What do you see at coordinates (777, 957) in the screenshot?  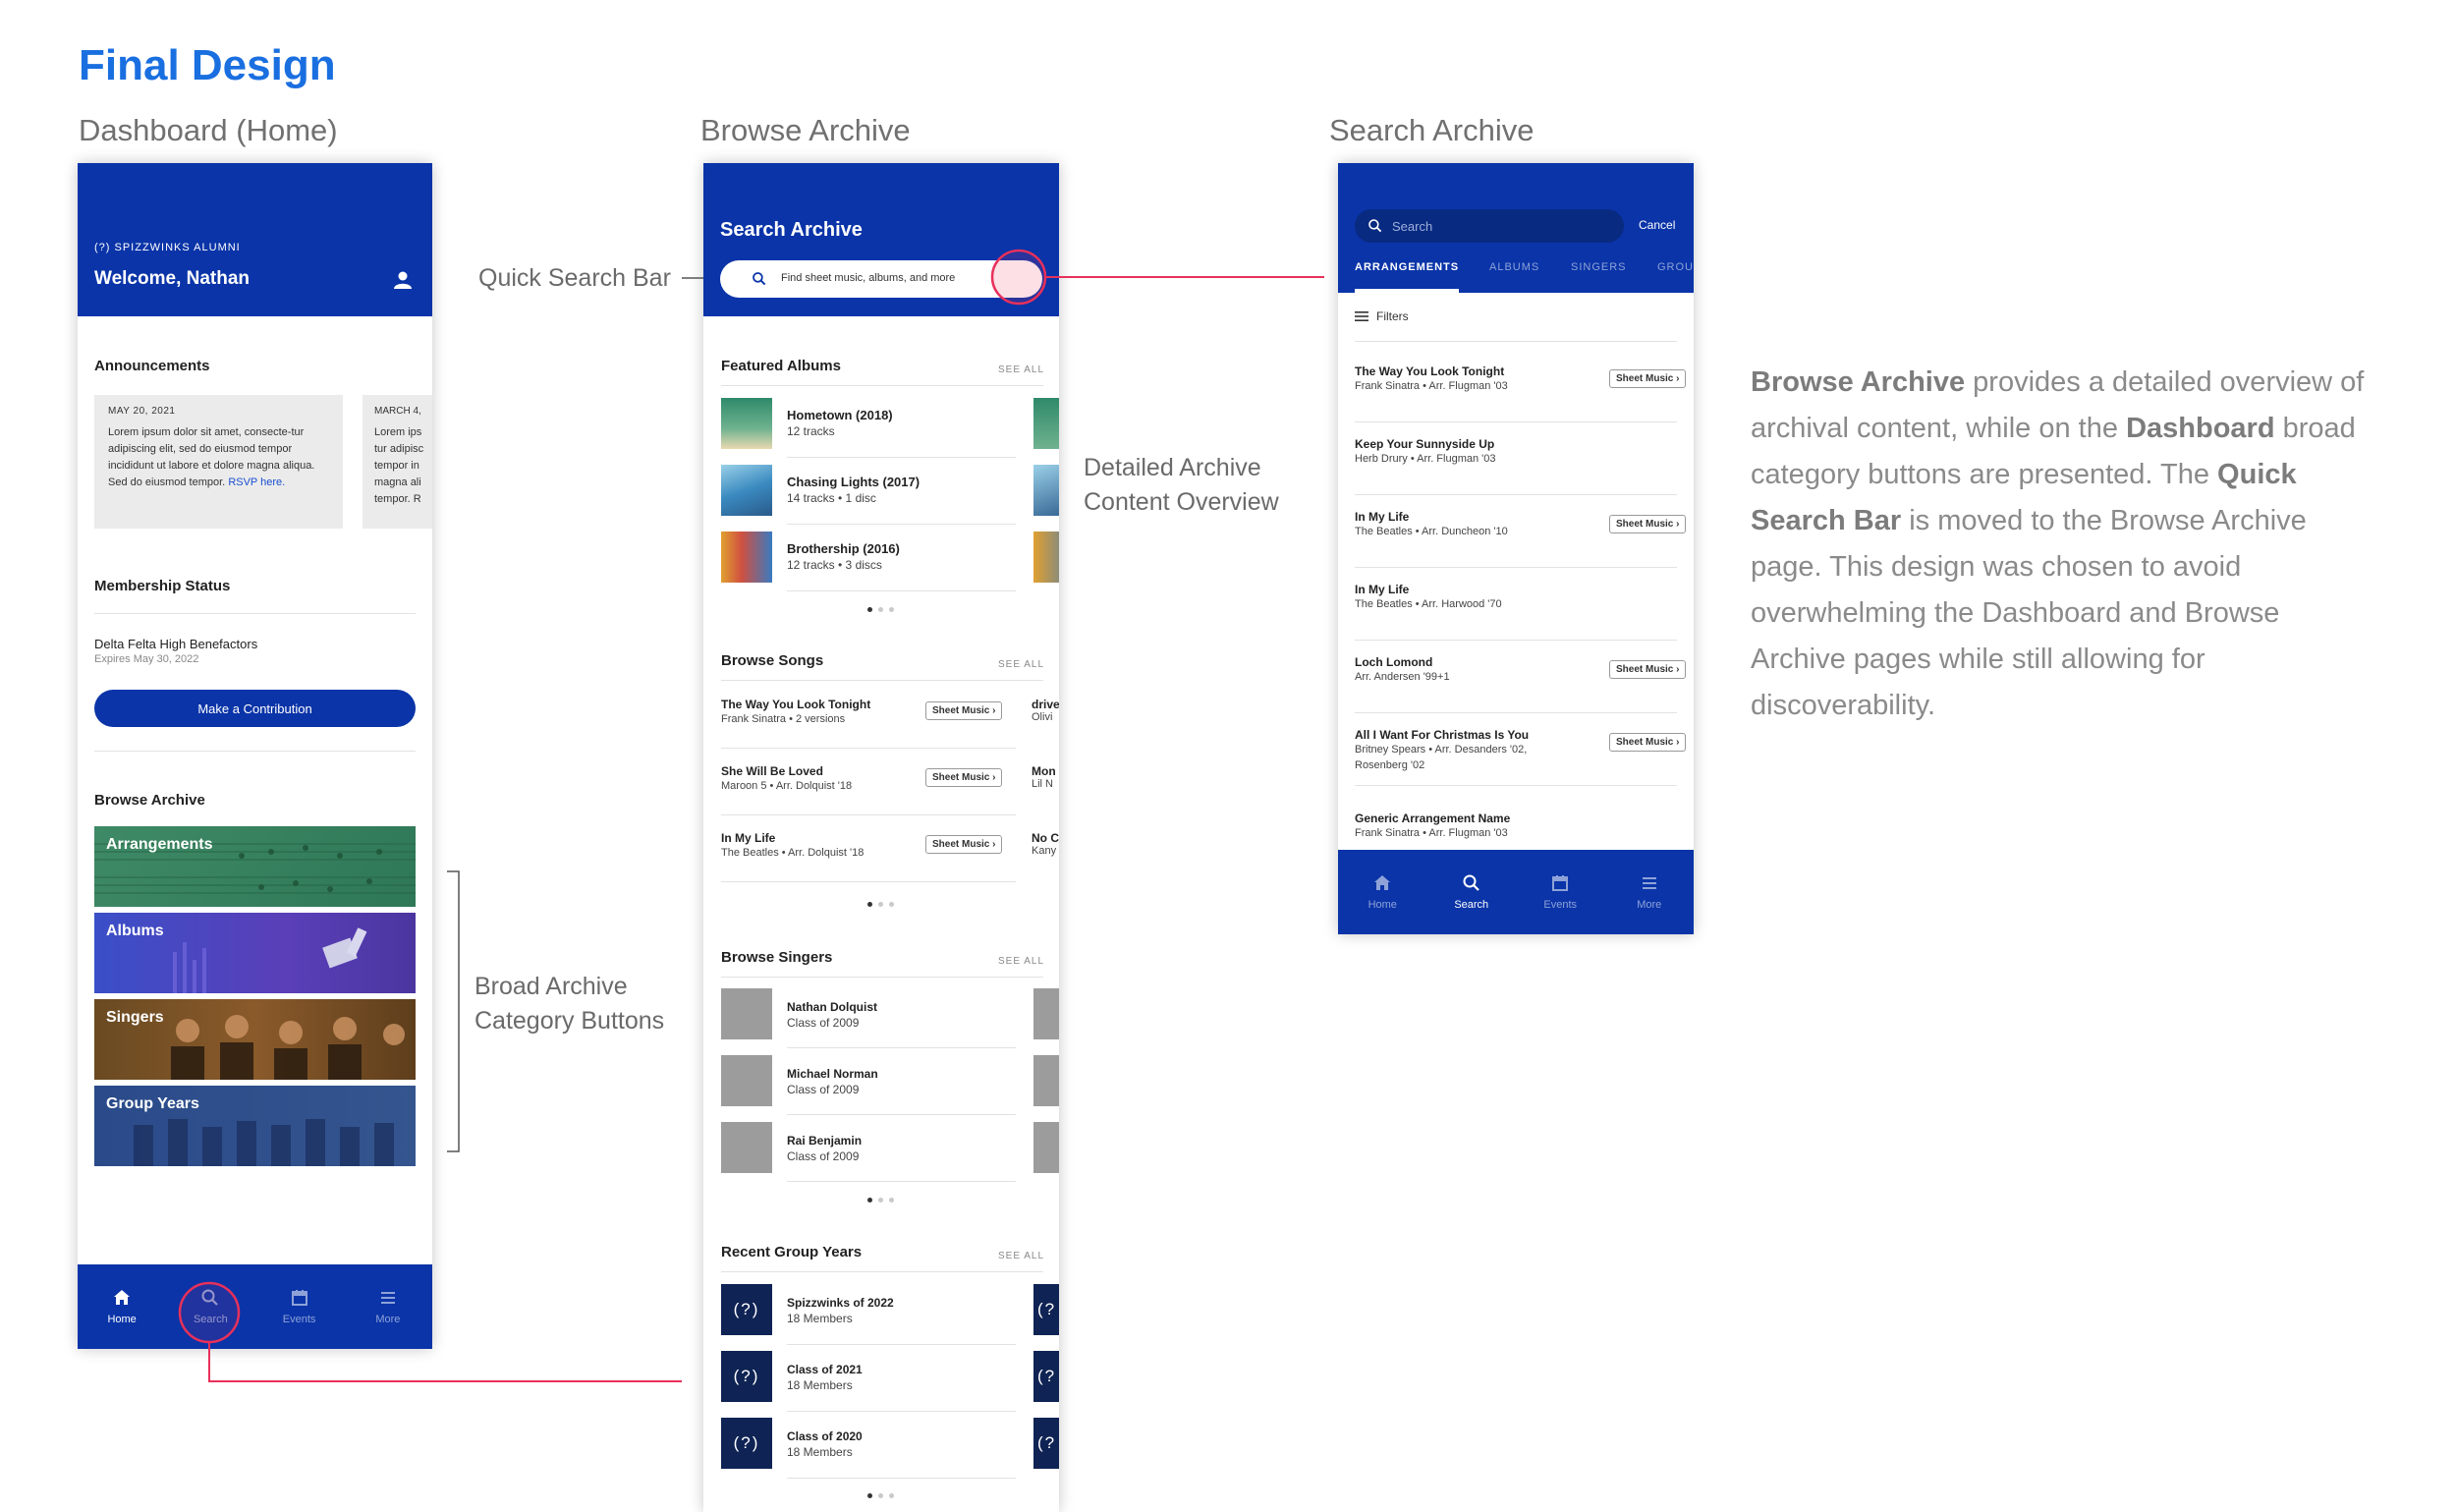 I see `browse-singers-heading: Browse Singers` at bounding box center [777, 957].